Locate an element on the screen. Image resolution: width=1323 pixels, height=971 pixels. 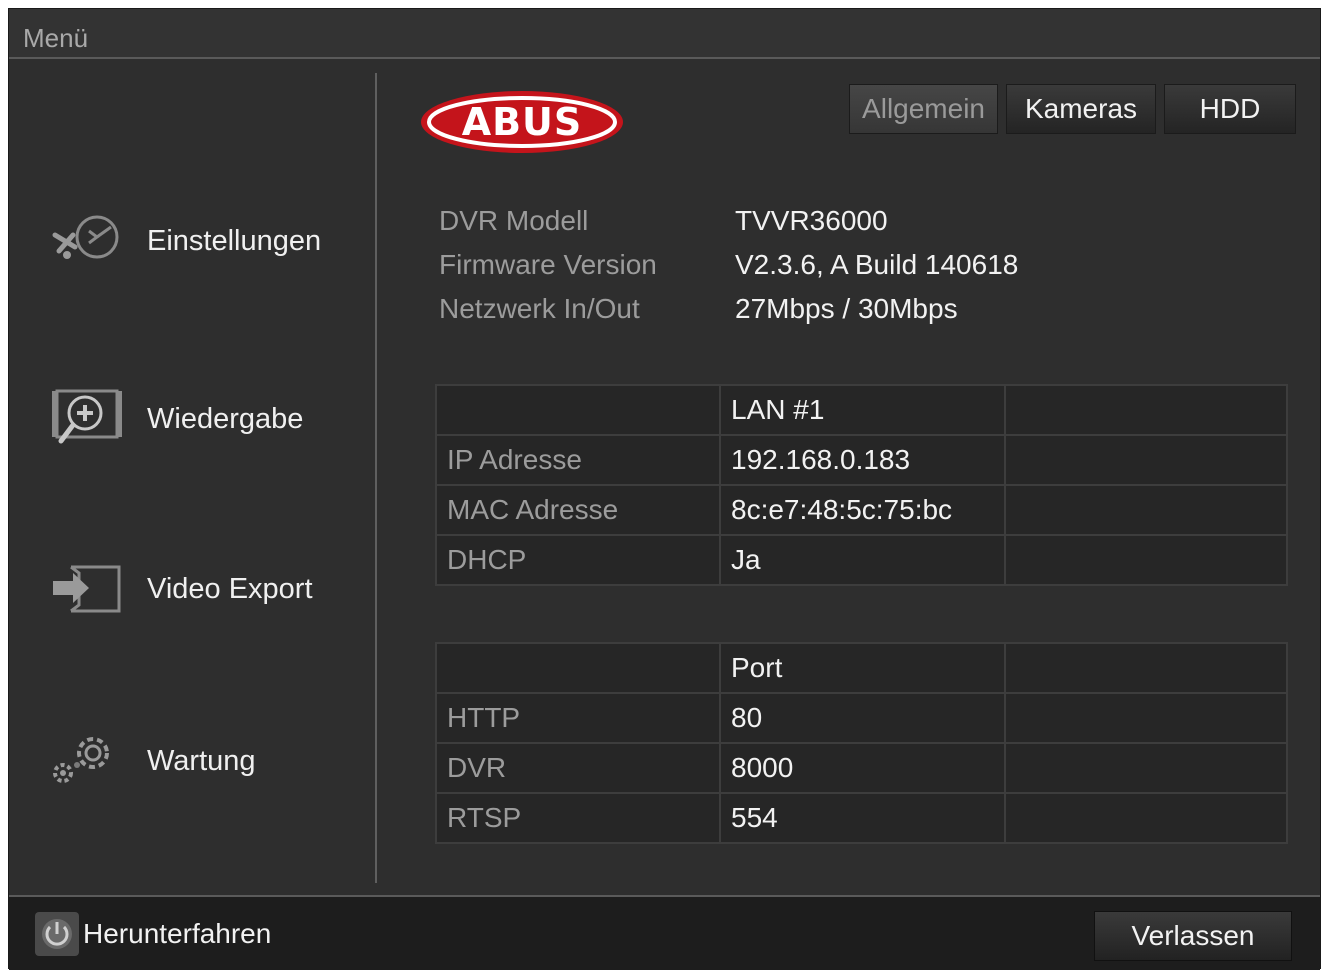
info-row: DVR Modell TVVR36000 is located at coordinates (789, 223).